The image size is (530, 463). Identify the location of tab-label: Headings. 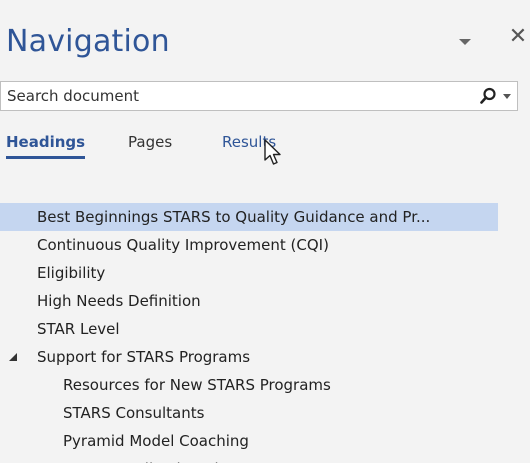
(46, 142).